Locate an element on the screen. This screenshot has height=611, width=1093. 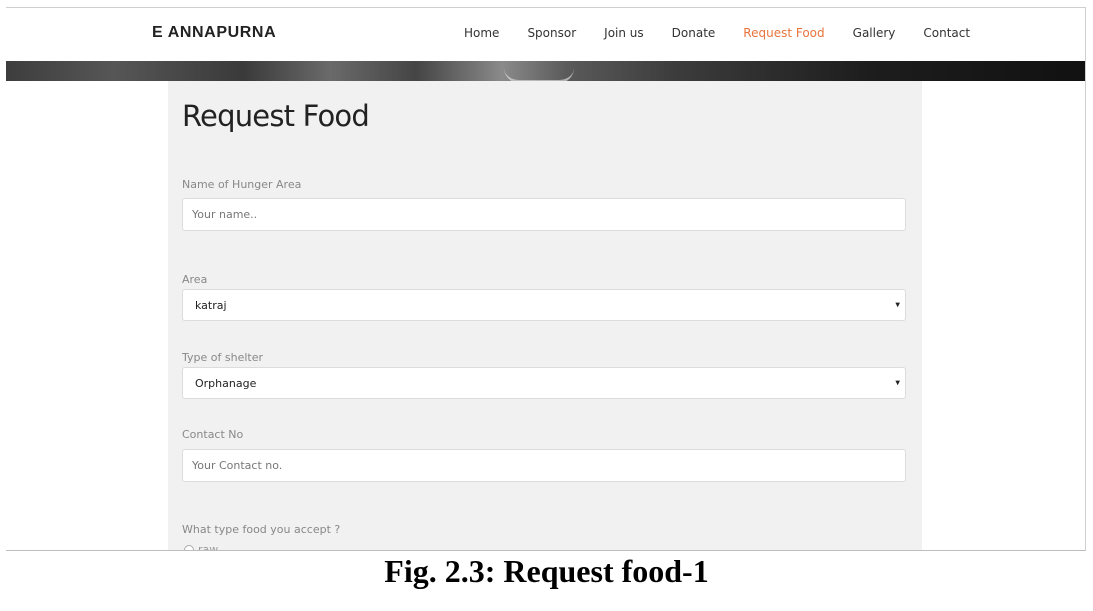
figure-caption: Fig. 2.3: Request food-1 is located at coordinates (546, 571).